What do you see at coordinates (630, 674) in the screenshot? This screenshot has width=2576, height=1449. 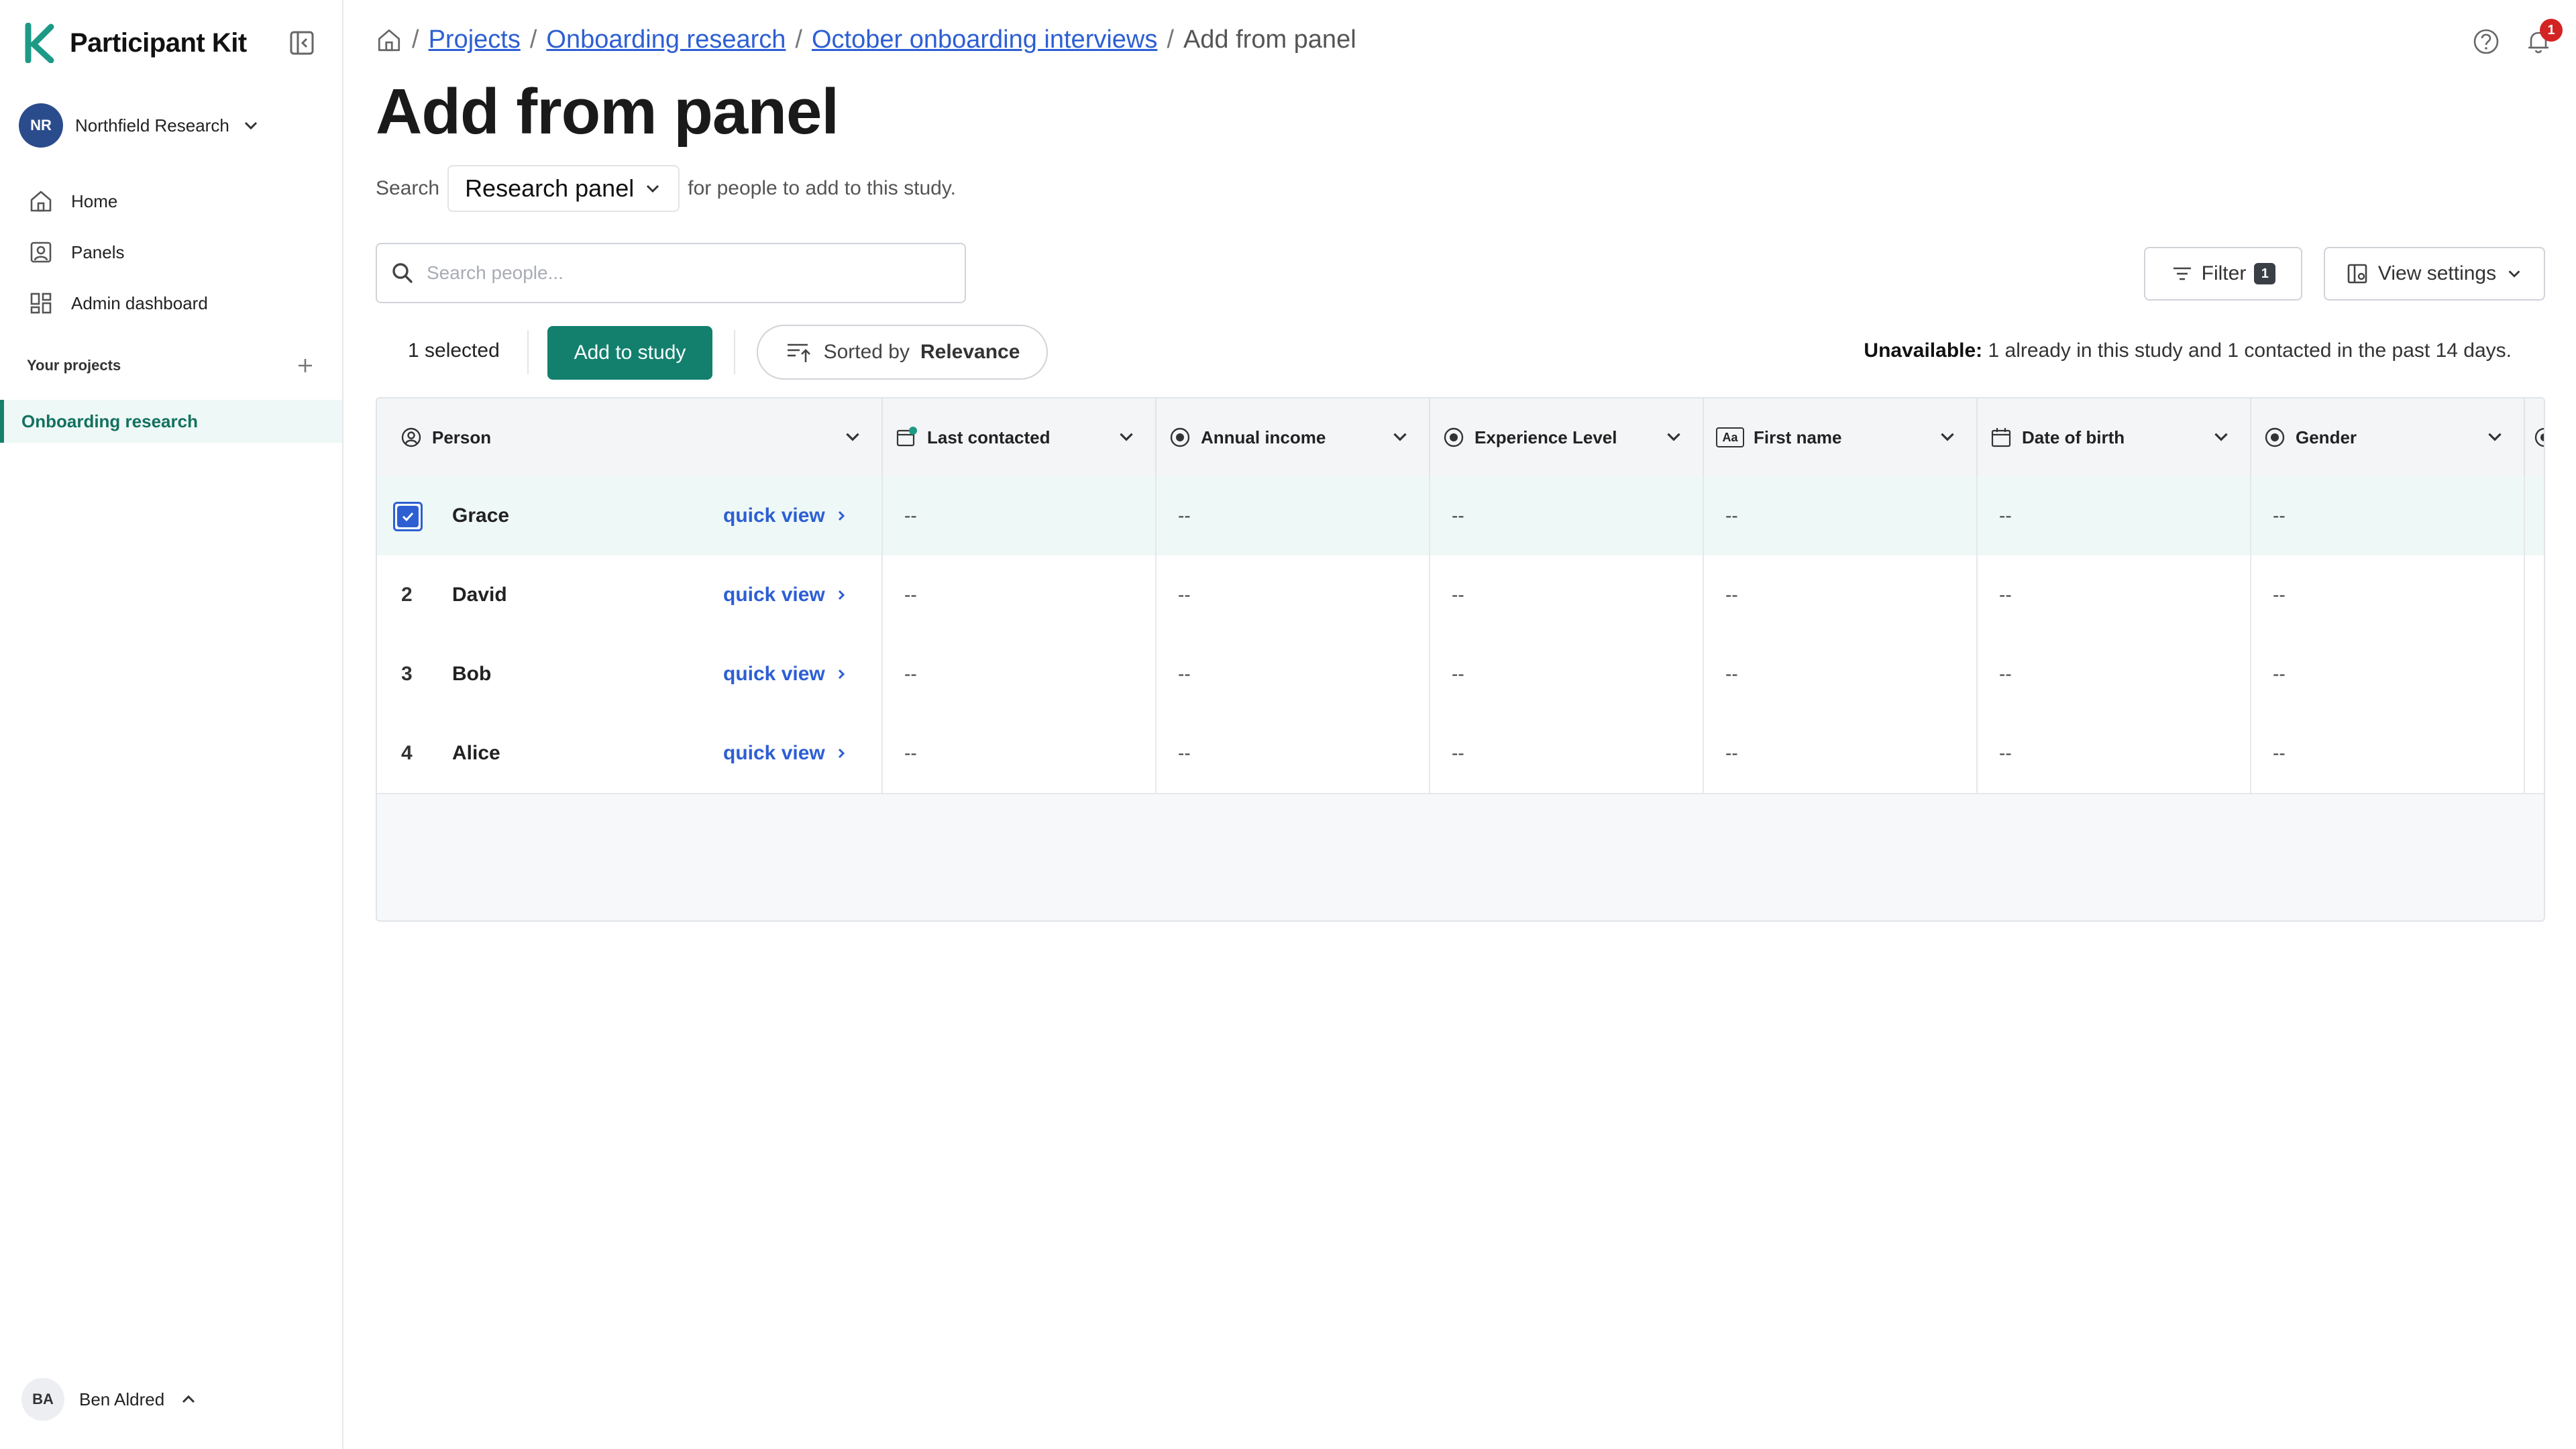 I see `person-cell: 3 Bob quick view` at bounding box center [630, 674].